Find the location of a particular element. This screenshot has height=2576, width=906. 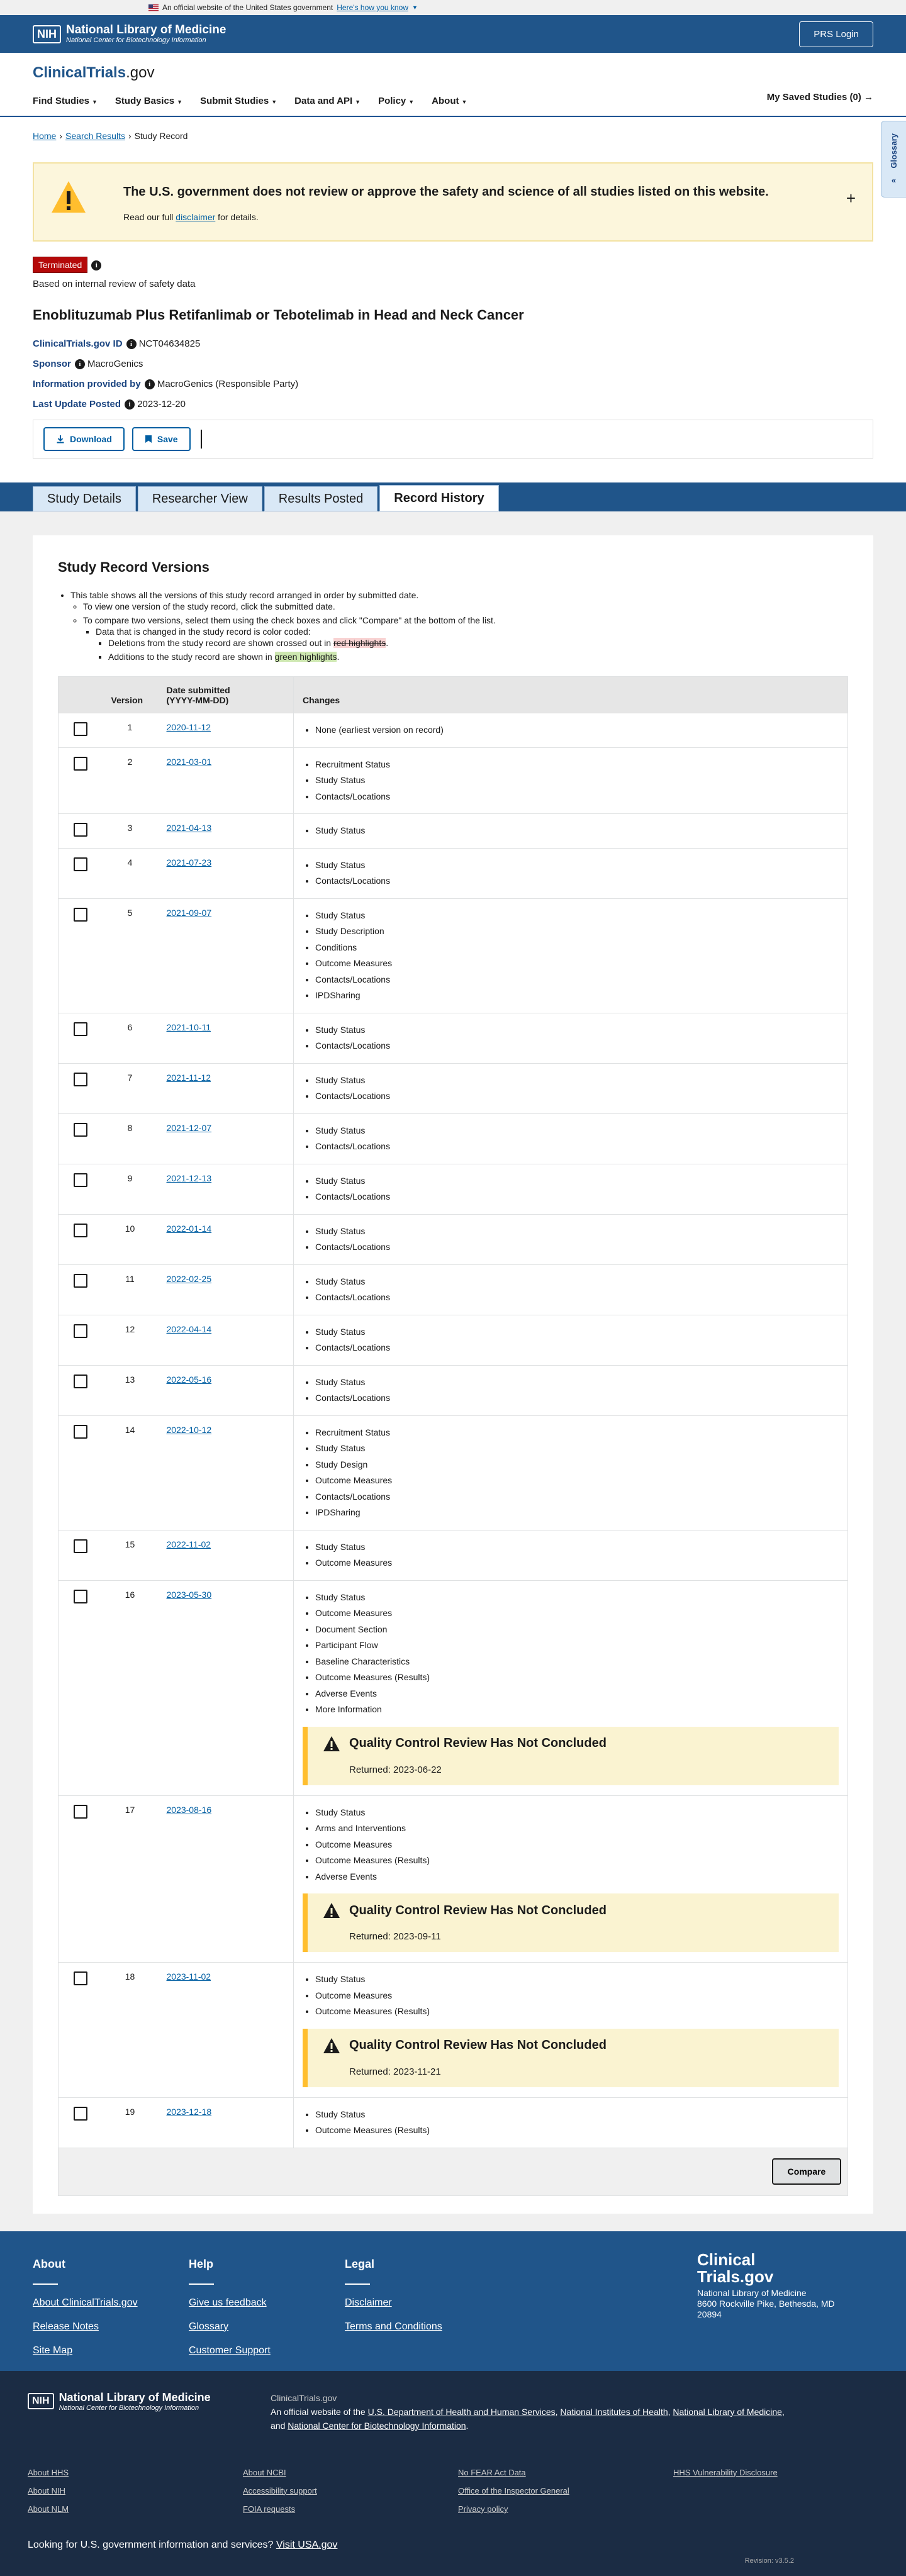

footer-link: Release Notes is located at coordinates (111, 2327).